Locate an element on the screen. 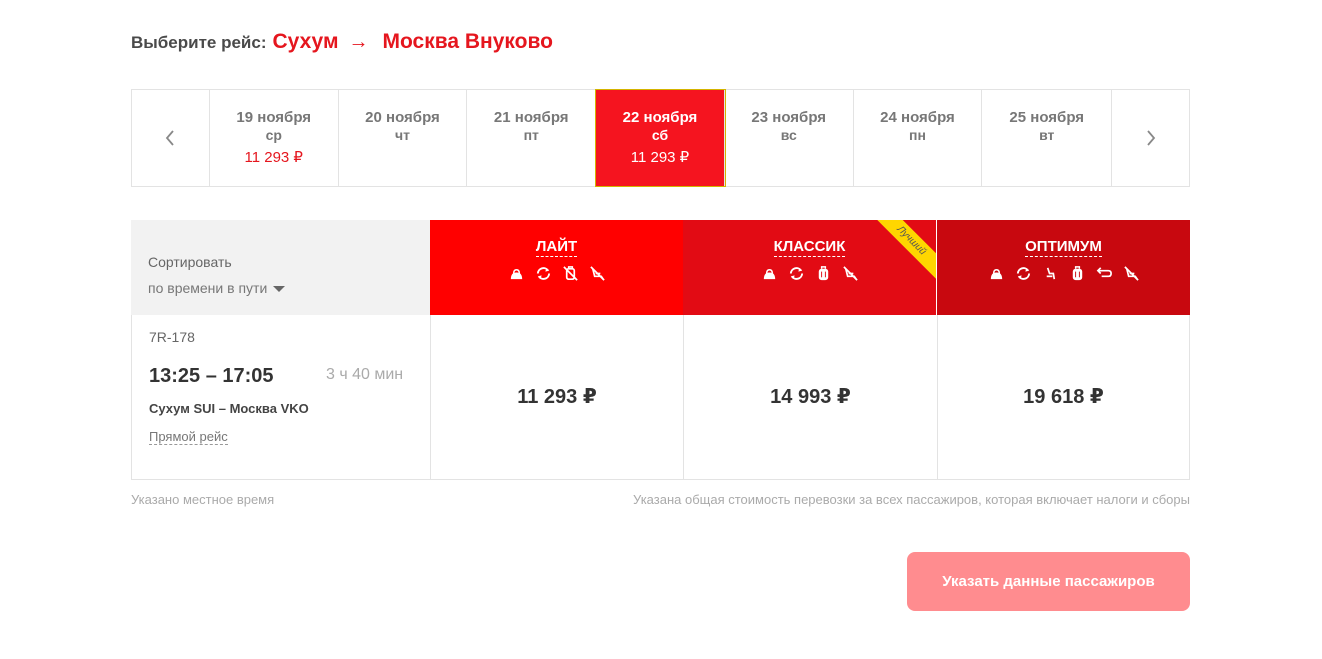 This screenshot has width=1322, height=659. flight-number: 7R-178 is located at coordinates (172, 337).